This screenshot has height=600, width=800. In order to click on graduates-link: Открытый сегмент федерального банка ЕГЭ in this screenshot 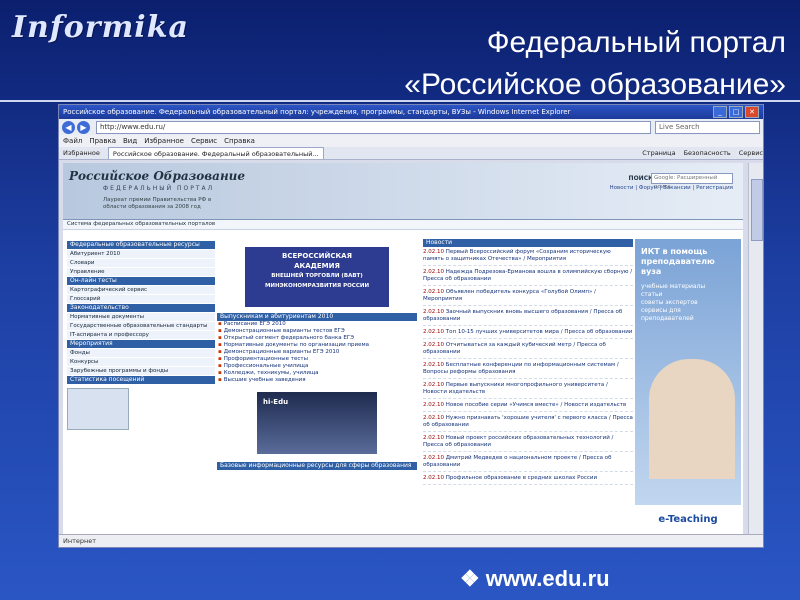, I will do `click(317, 338)`.